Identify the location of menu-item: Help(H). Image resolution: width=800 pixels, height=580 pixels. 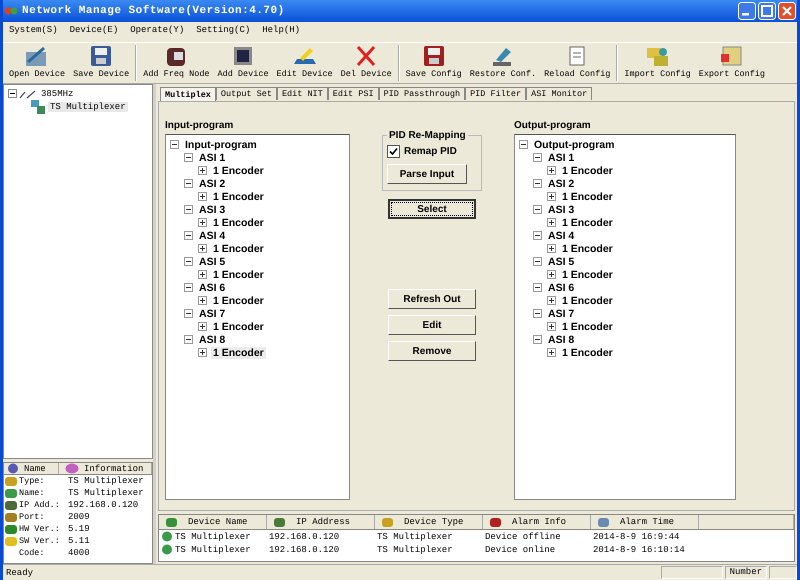
(281, 32).